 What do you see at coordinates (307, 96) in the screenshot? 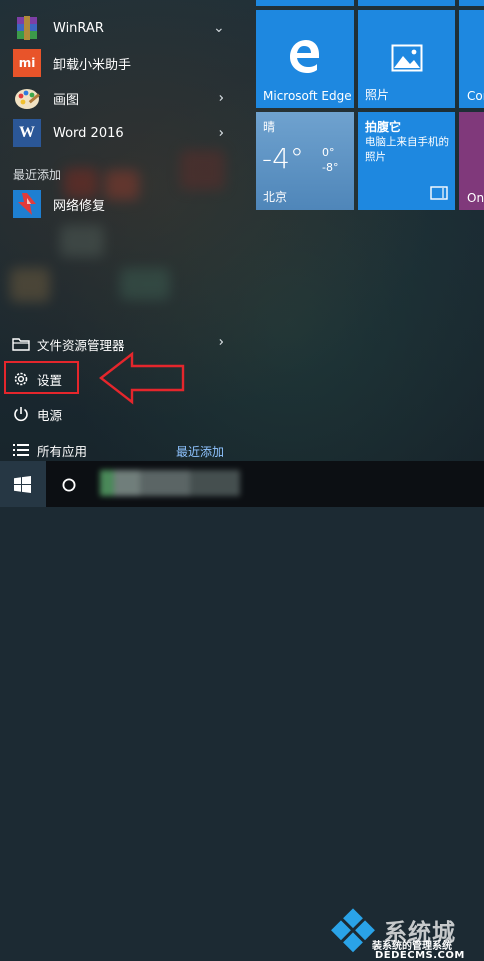
I see `tile-label: Microsoft Edge` at bounding box center [307, 96].